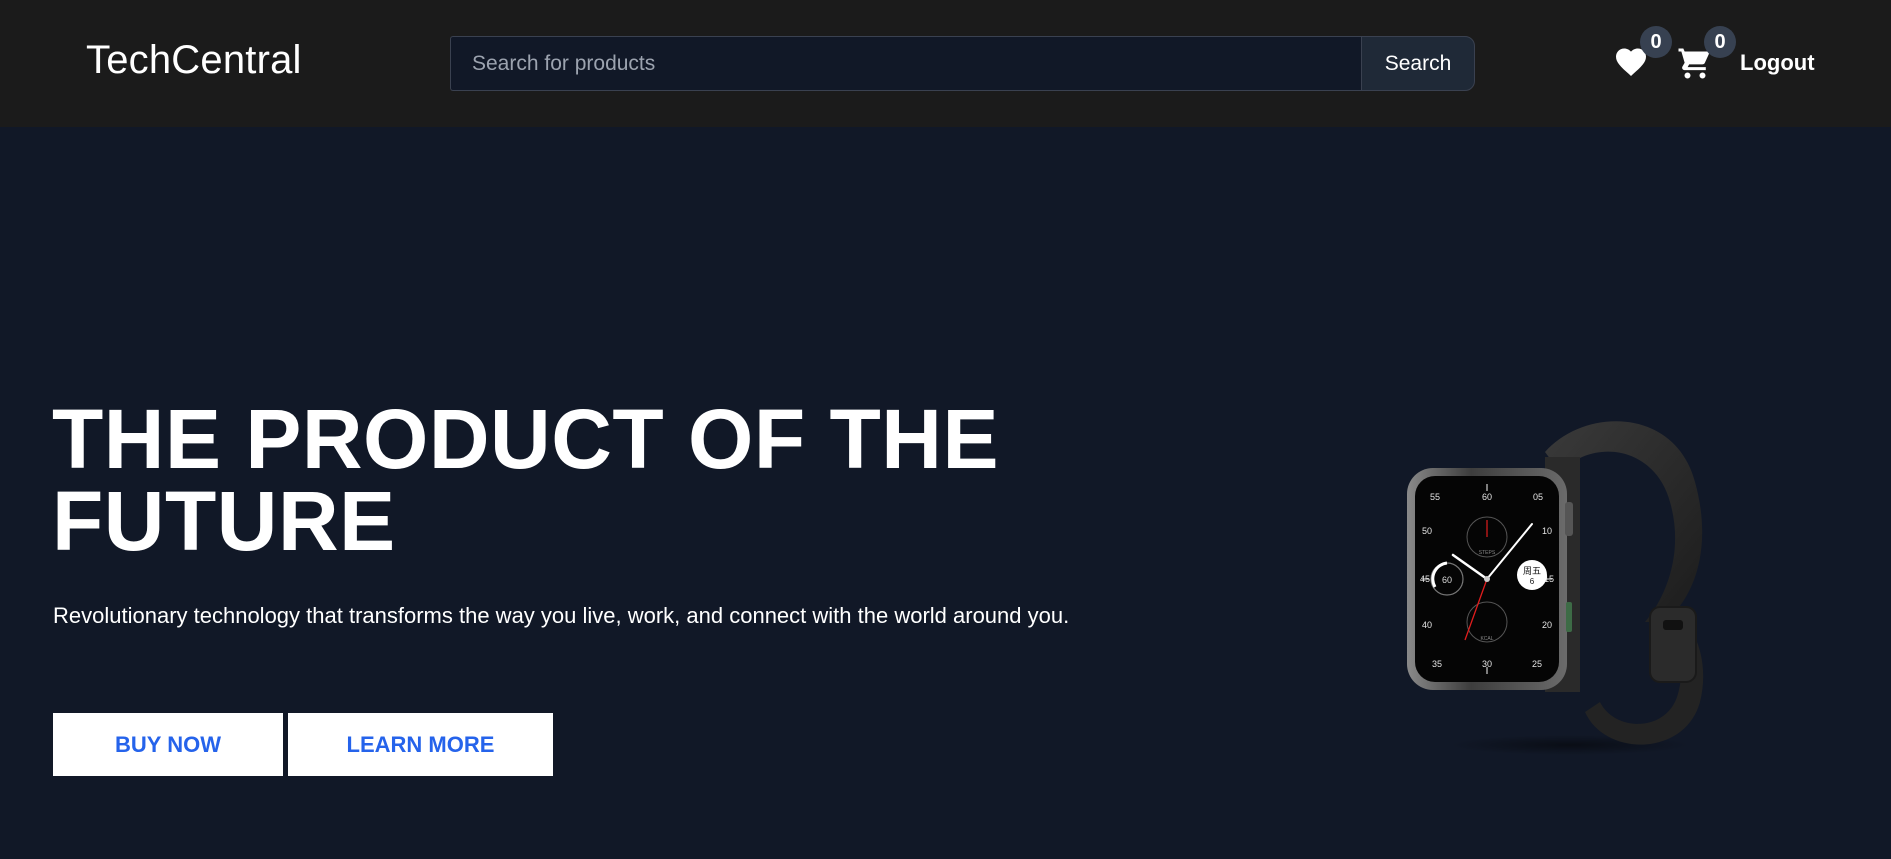 This screenshot has height=859, width=1891. Describe the element at coordinates (1487, 553) in the screenshot. I see `svg-text: STEPS` at that location.